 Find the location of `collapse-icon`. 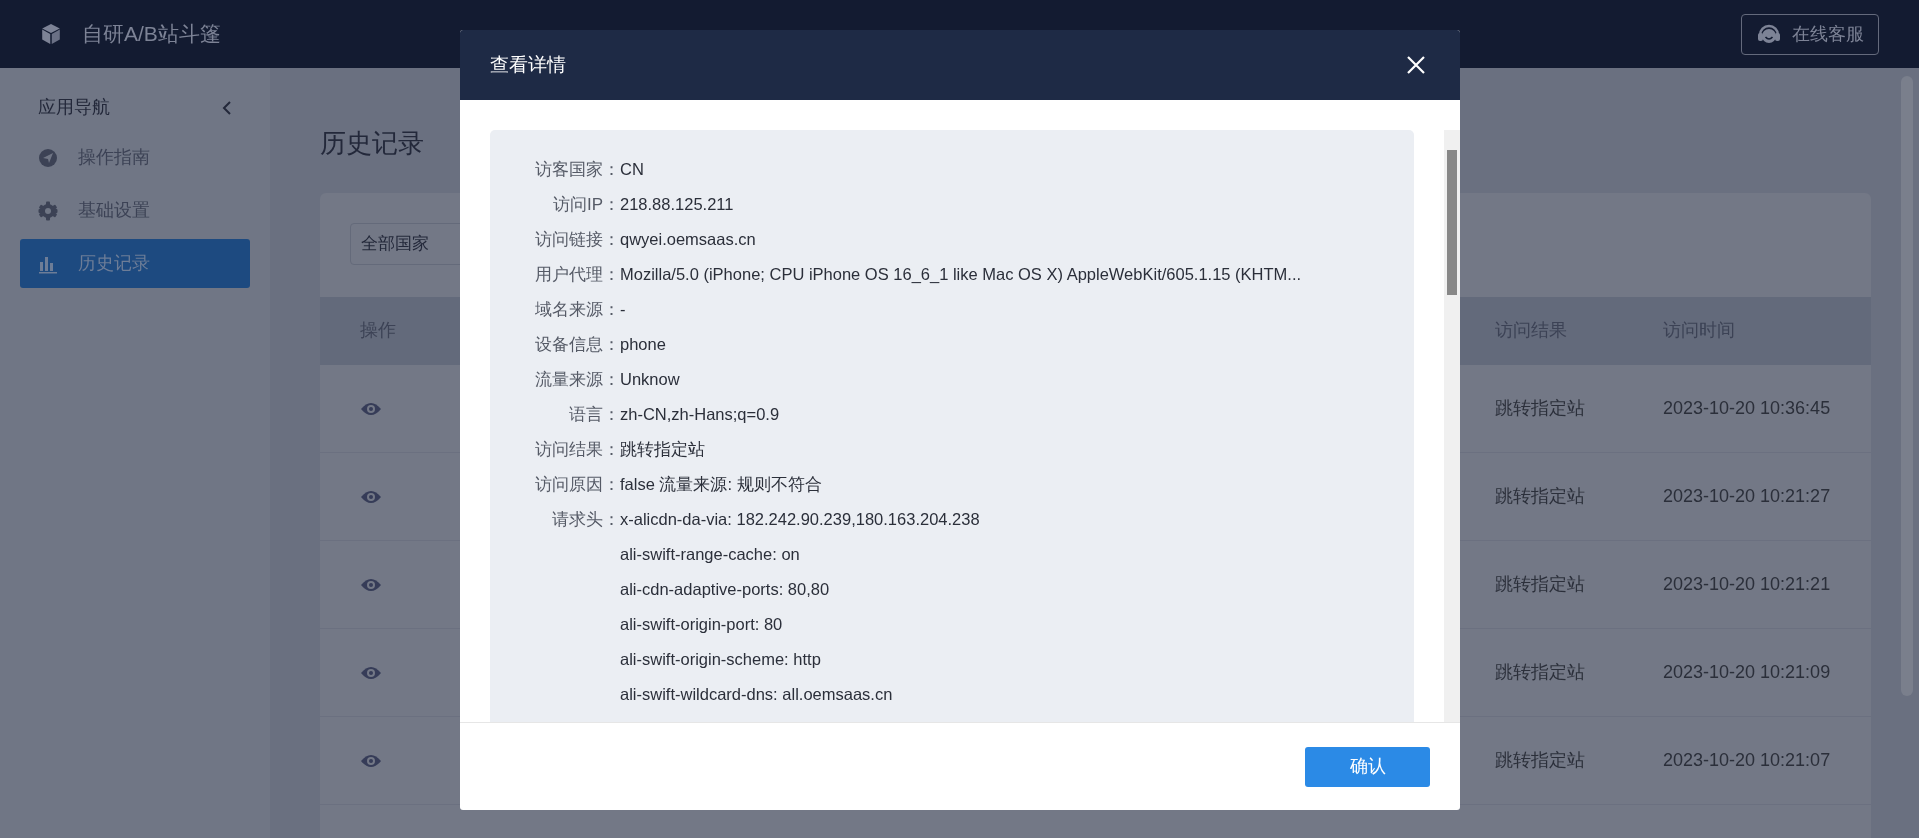

collapse-icon is located at coordinates (227, 107).